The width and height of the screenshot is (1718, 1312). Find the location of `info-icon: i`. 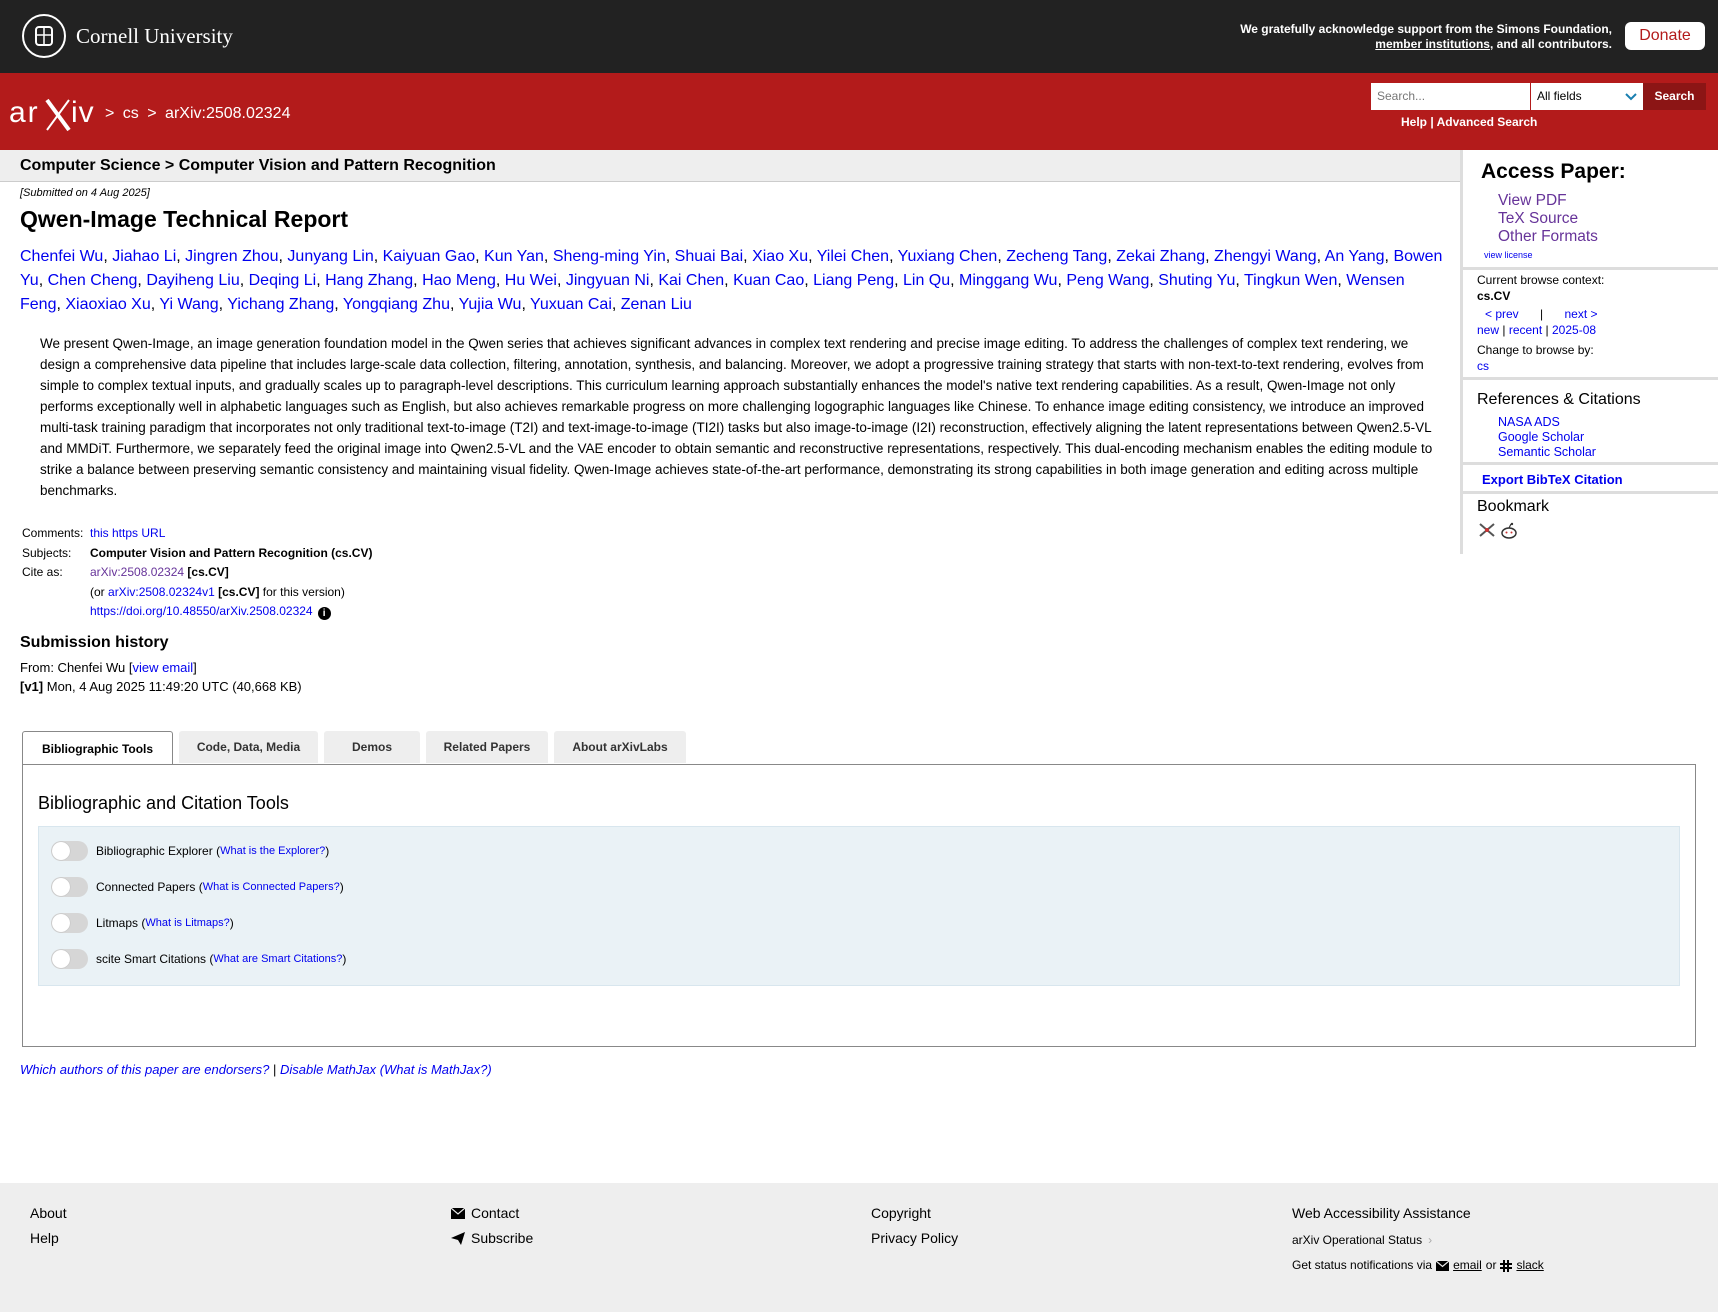

info-icon: i is located at coordinates (324, 613).